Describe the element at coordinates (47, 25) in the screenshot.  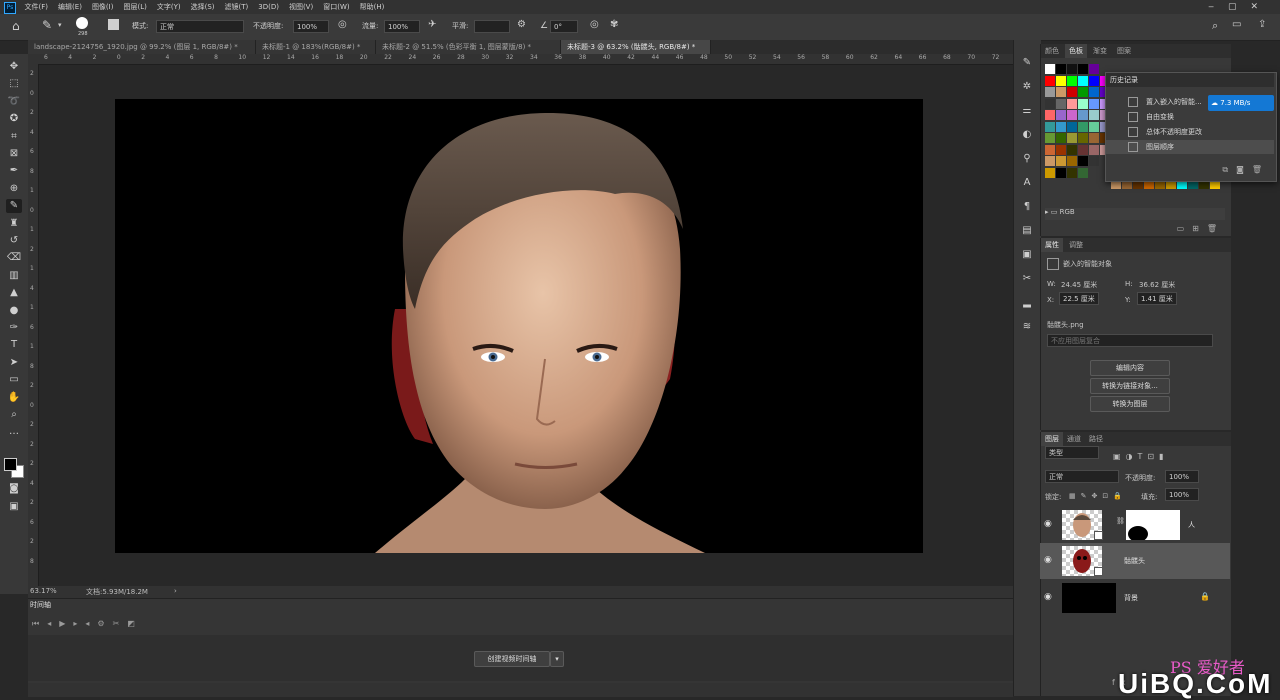
I see `brush-tool-icon: ✎` at that location.